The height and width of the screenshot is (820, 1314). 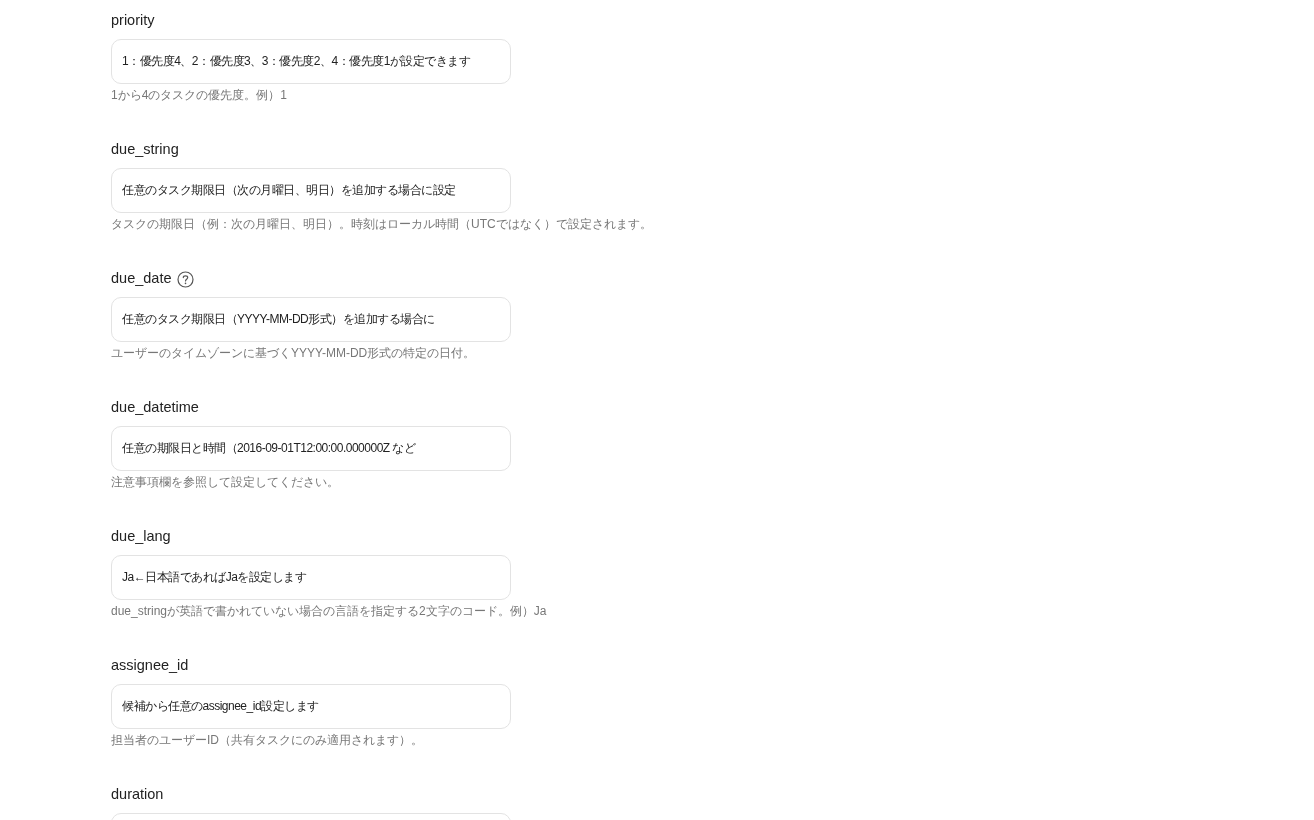 I want to click on field-label: priority, so click(x=133, y=20).